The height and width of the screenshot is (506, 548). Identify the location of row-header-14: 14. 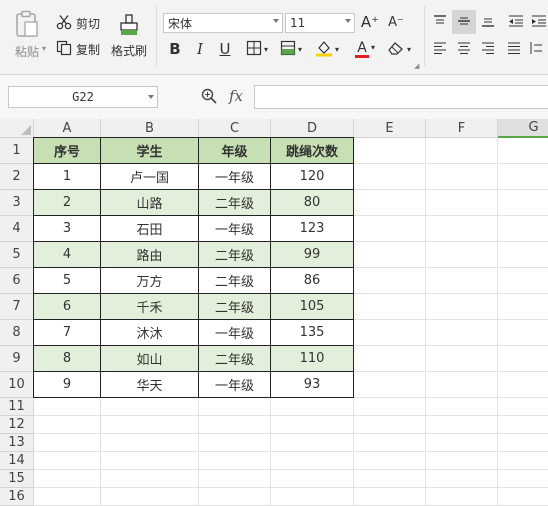
(17, 461).